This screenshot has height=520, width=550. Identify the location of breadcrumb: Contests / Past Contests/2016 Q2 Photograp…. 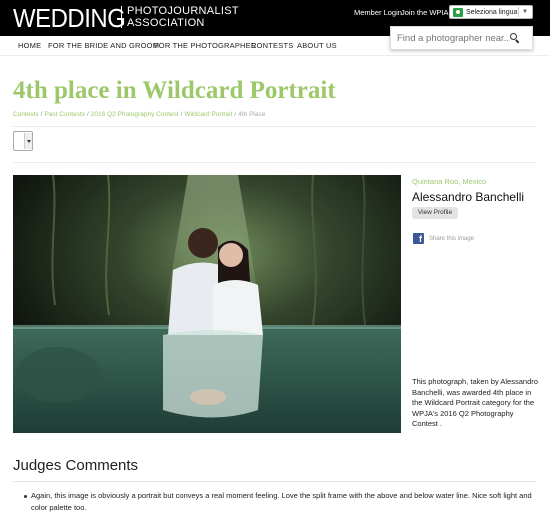
(139, 114).